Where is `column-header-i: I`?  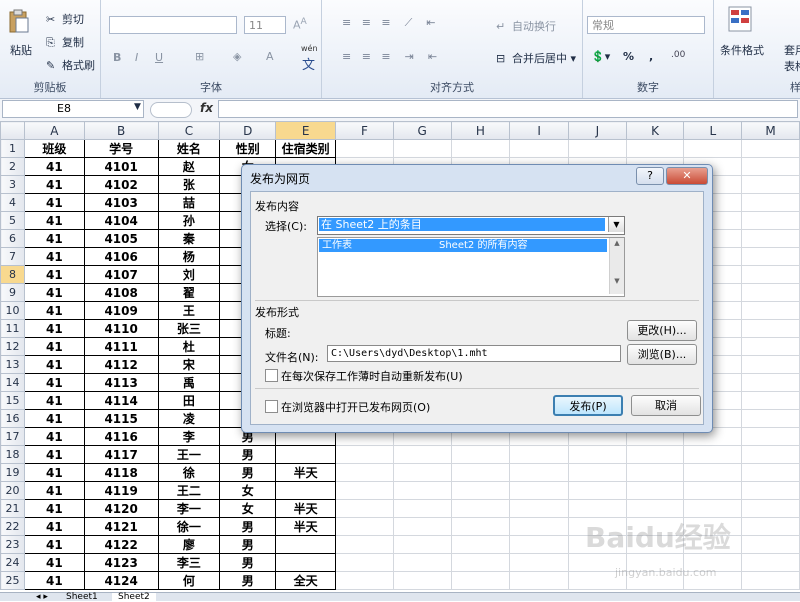
column-header-i: I is located at coordinates (539, 130).